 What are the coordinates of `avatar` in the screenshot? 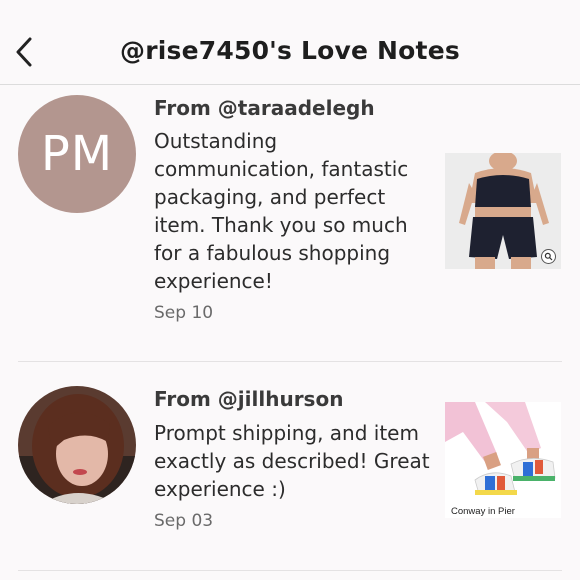 It's located at (77, 445).